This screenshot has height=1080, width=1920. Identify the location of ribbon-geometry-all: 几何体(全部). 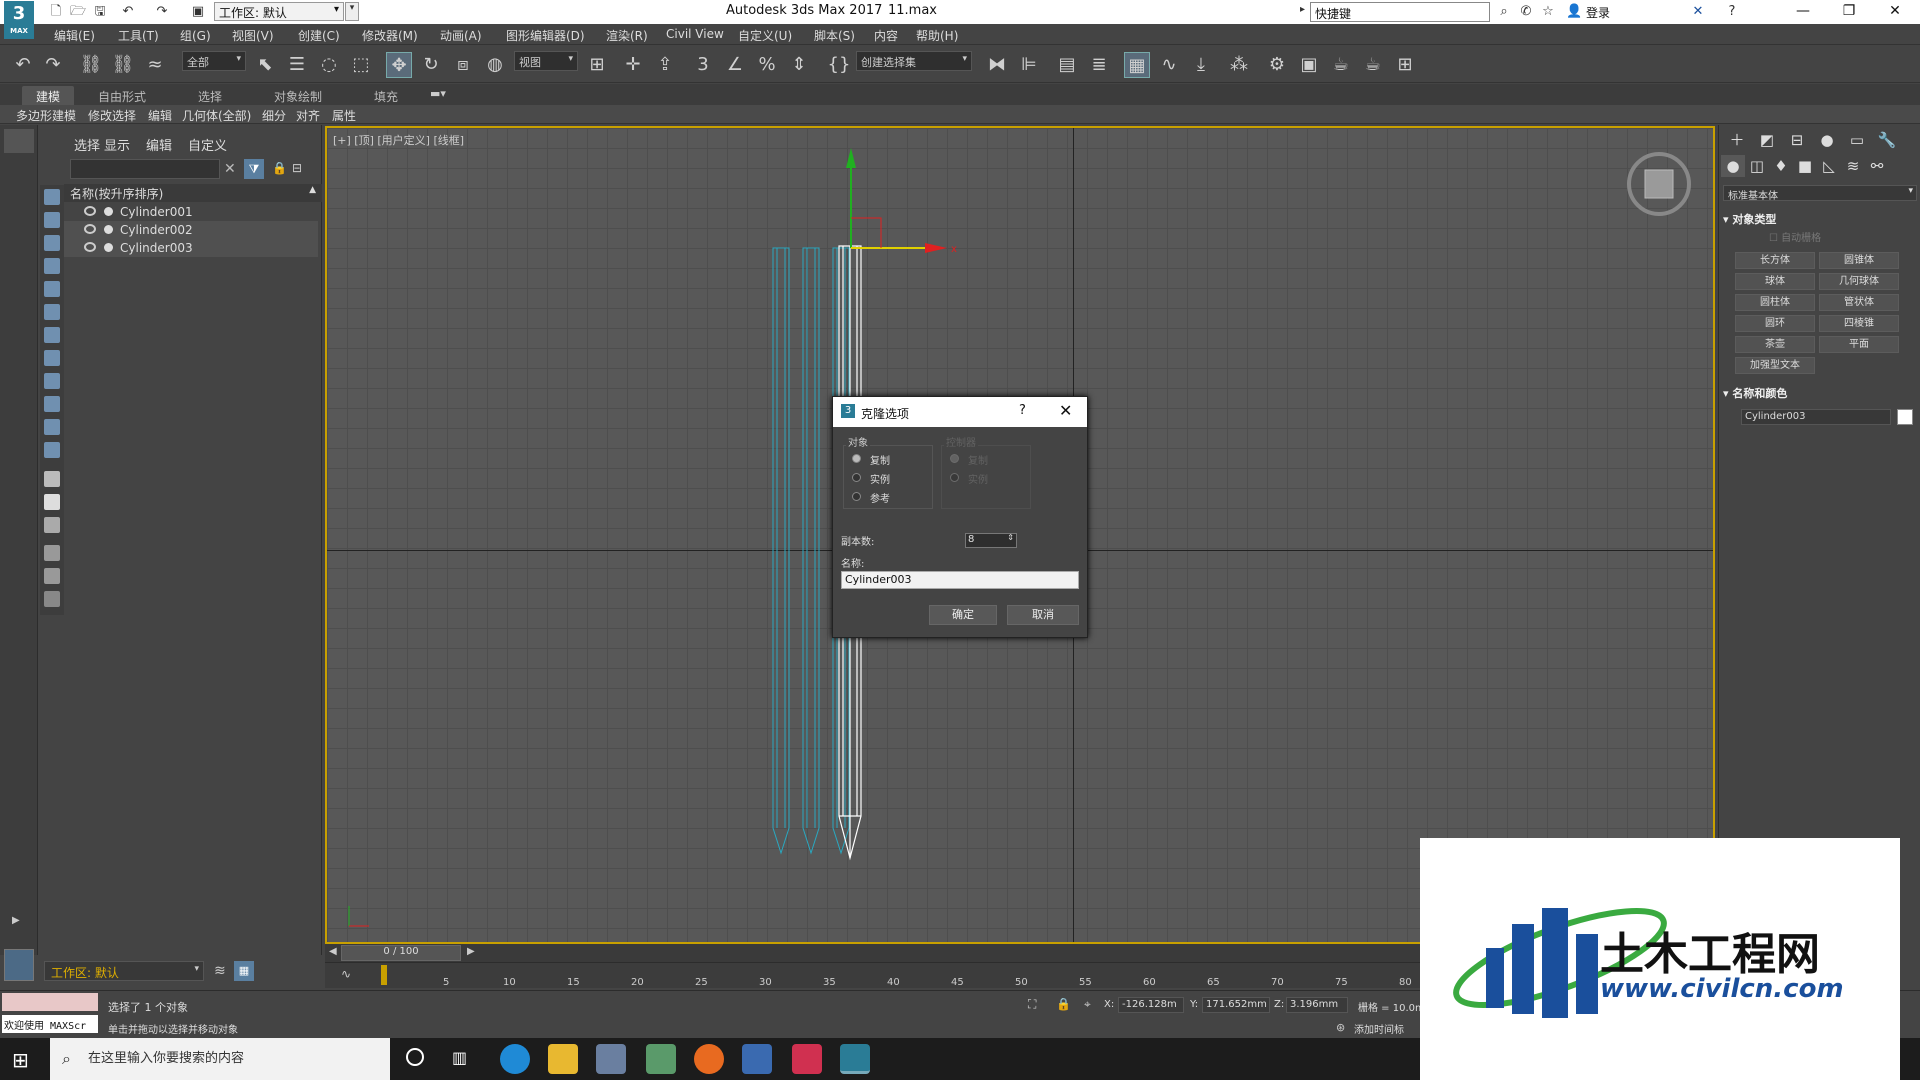
(216, 115).